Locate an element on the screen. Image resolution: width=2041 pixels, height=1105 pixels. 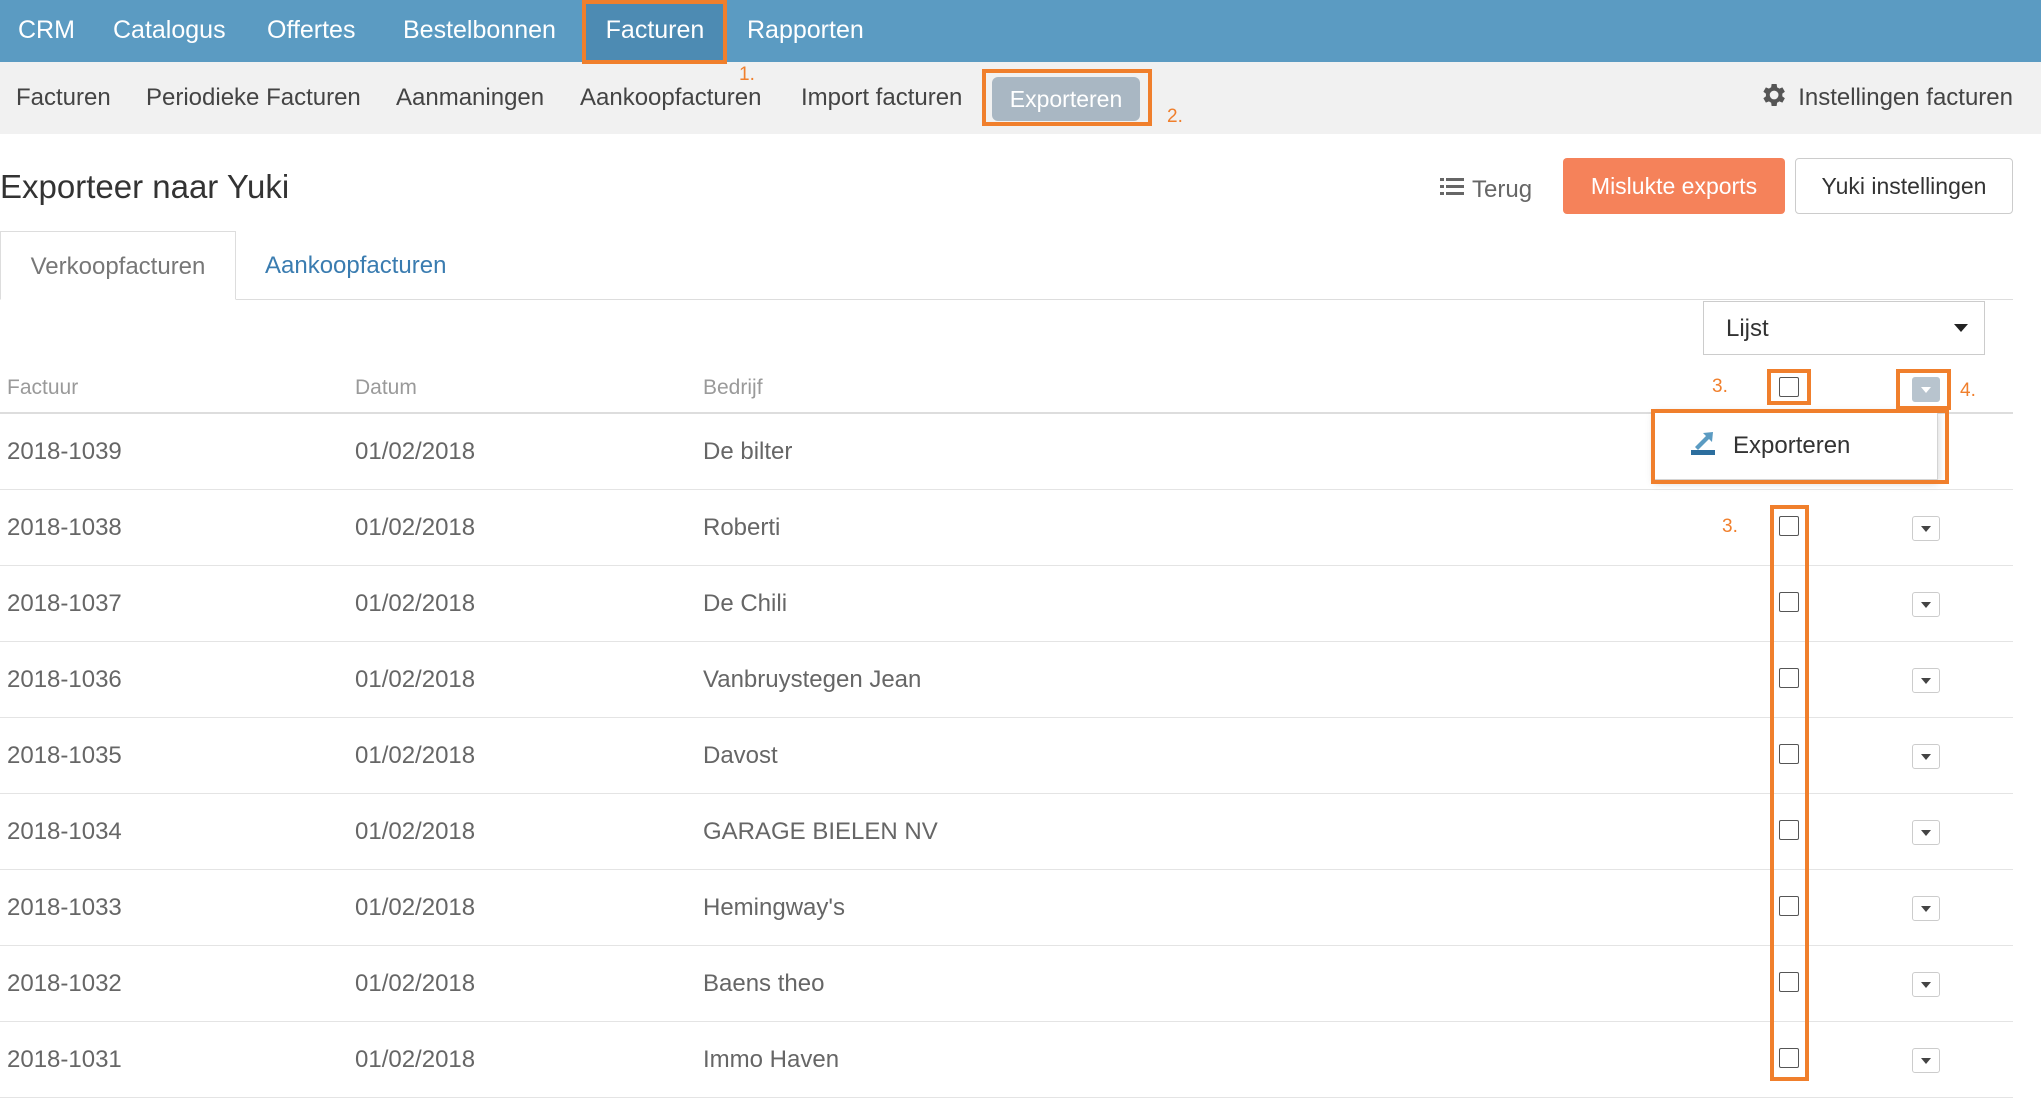
topnav-item-offertes: Offertes is located at coordinates (311, 31).